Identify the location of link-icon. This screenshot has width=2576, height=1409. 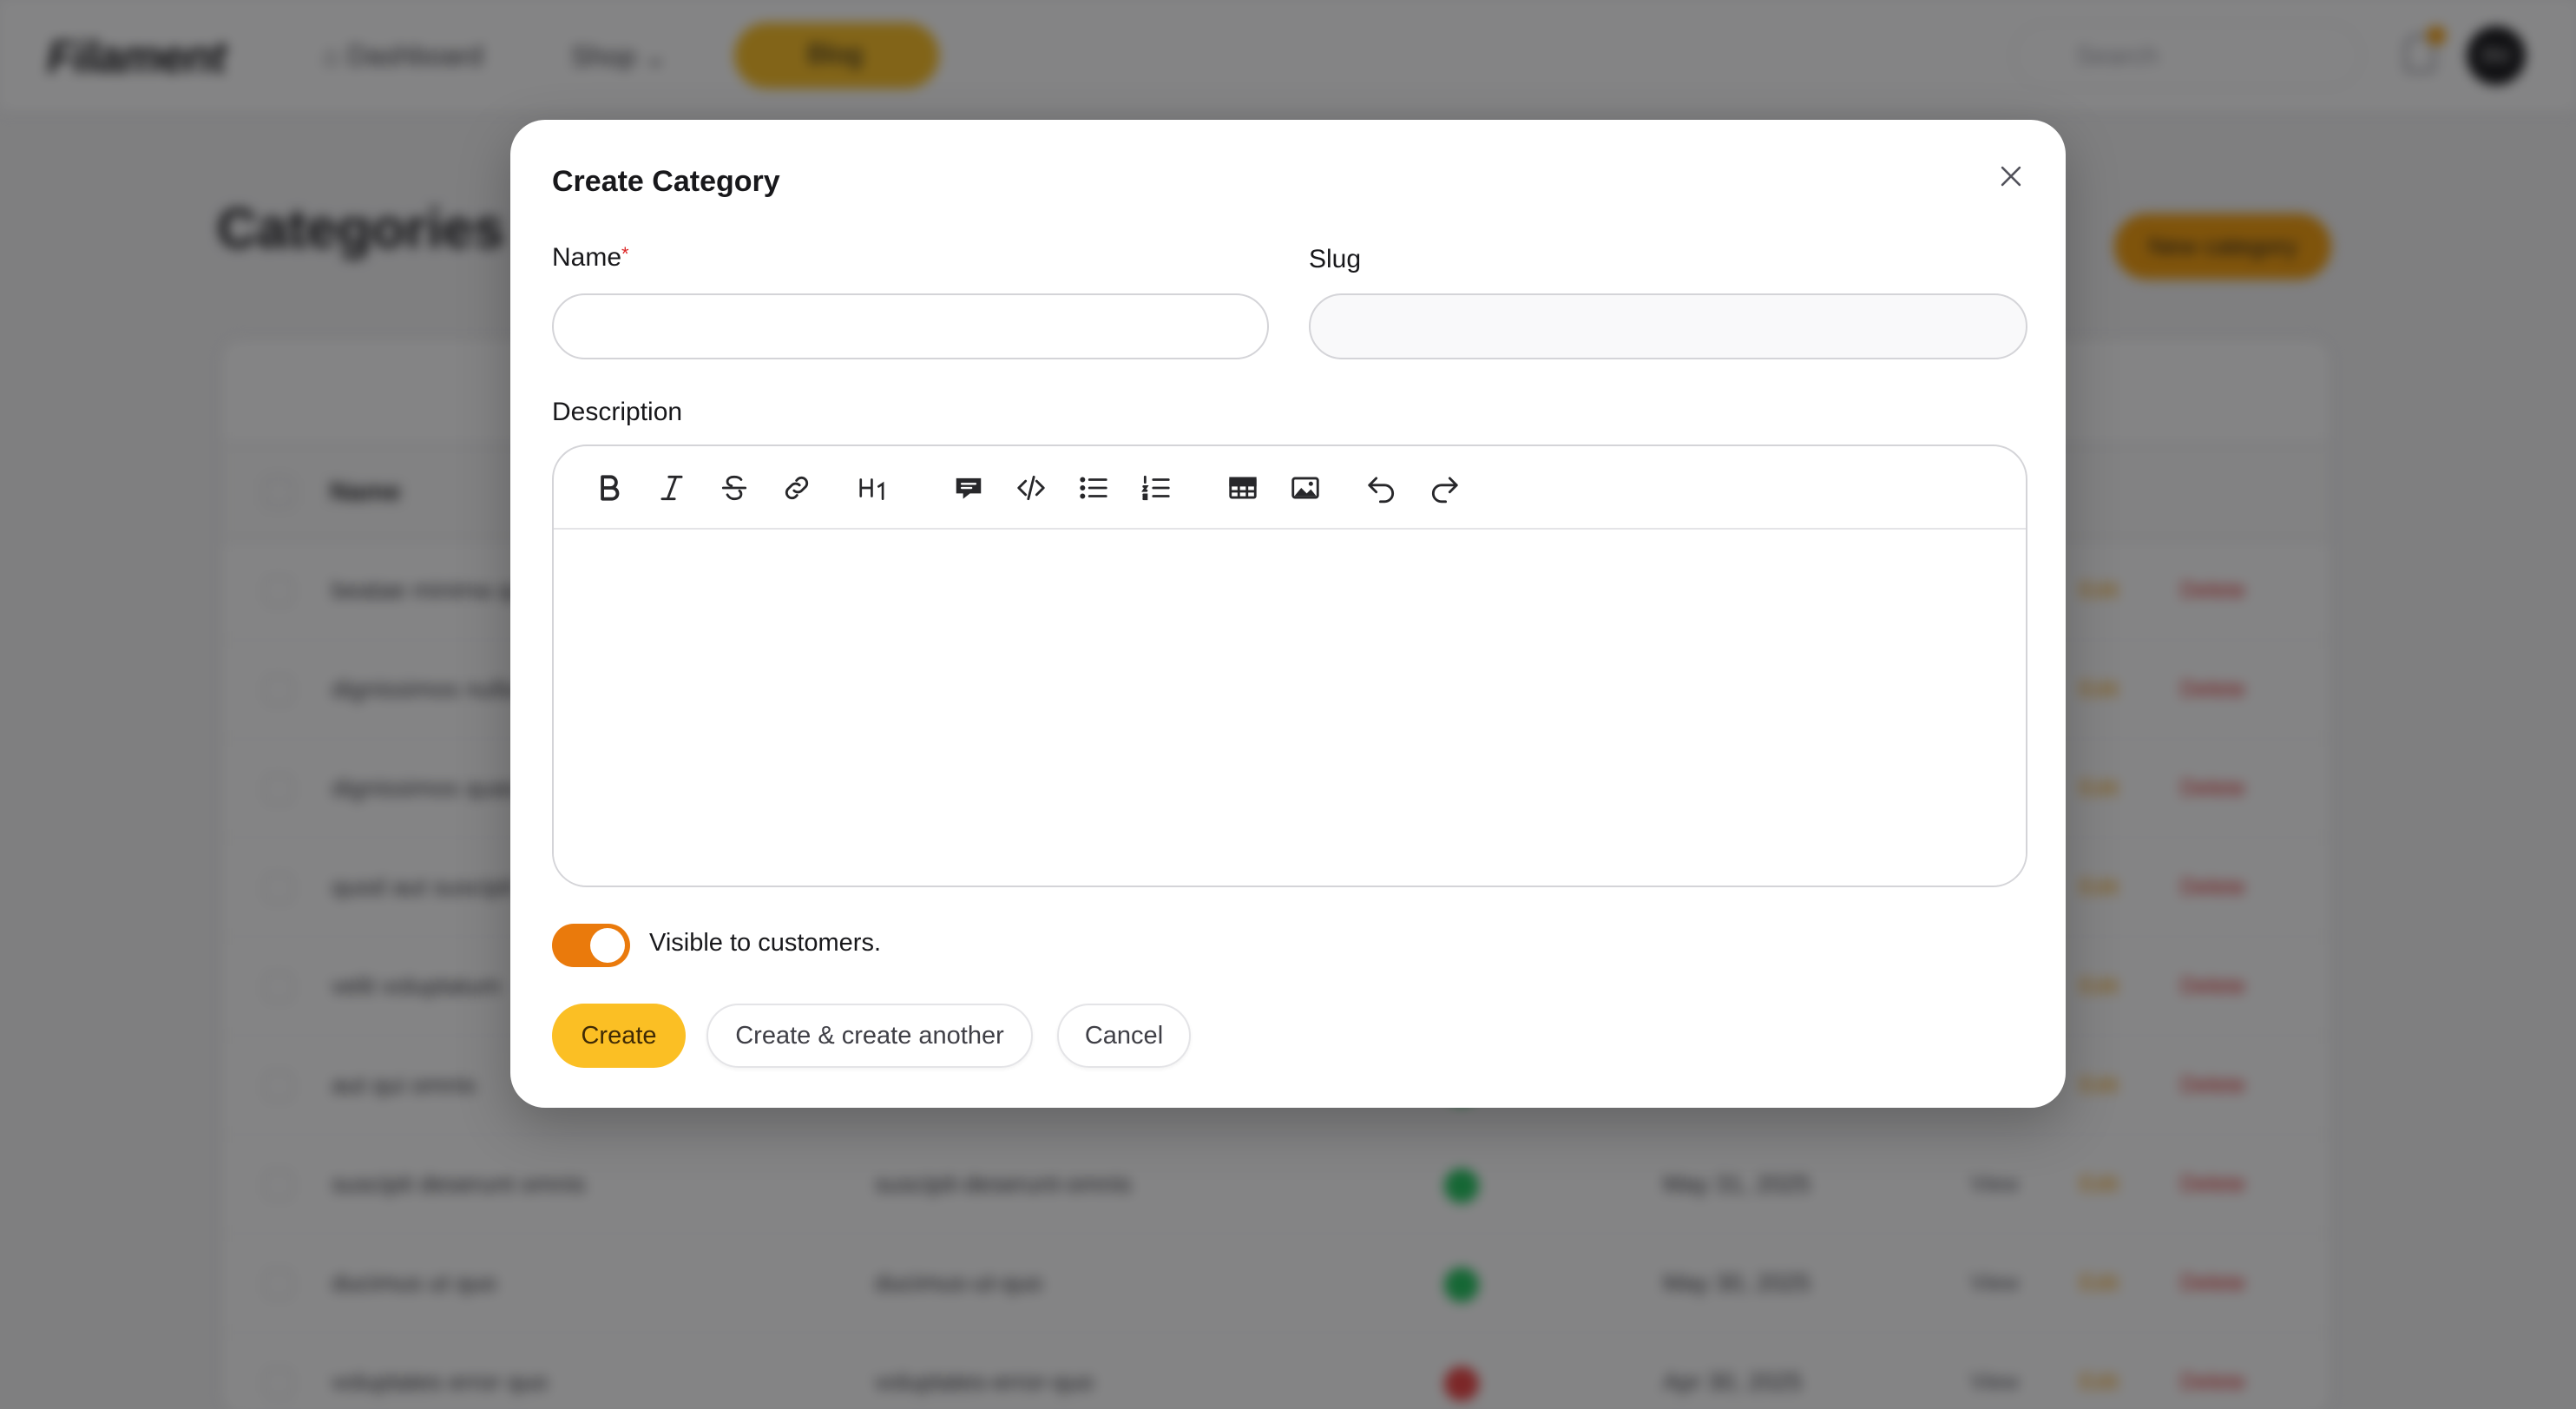
(797, 488).